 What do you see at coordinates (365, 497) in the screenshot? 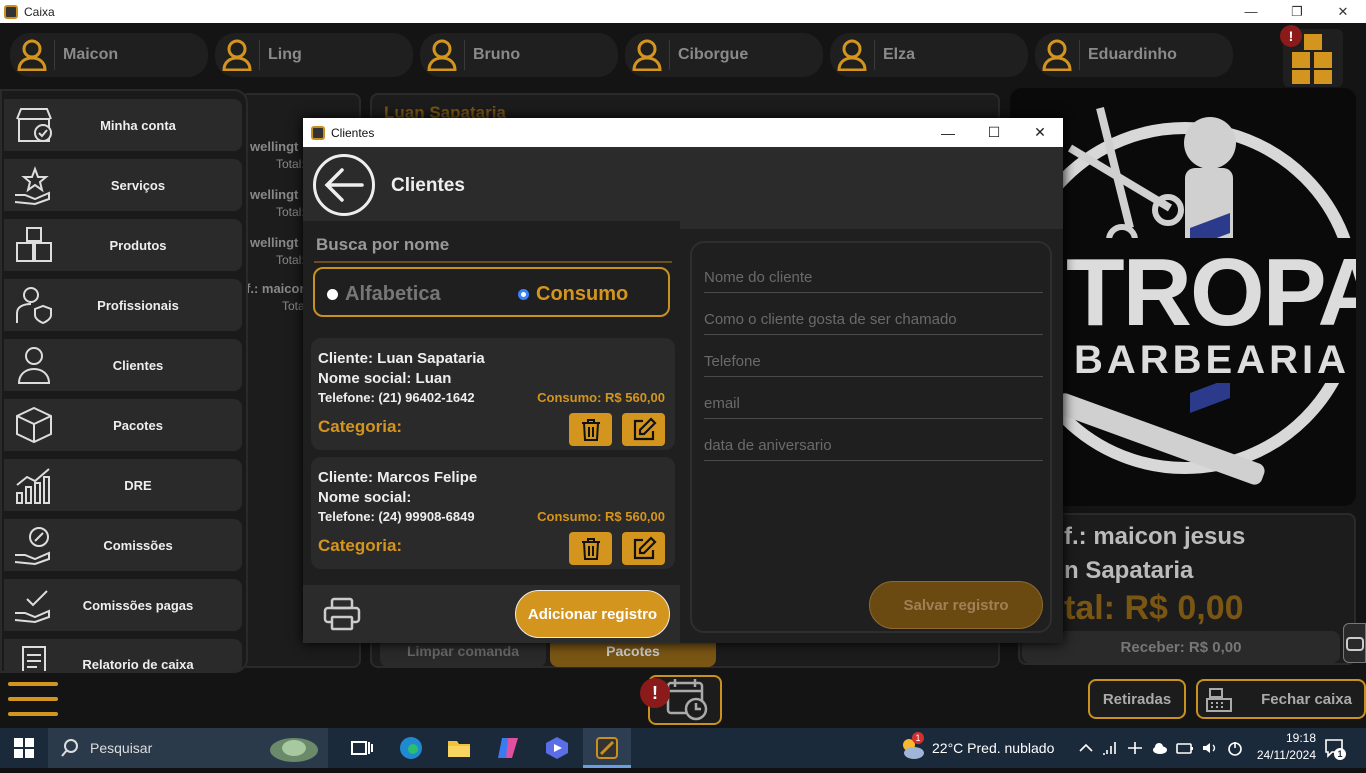
I see `client-social-name: Nome social:` at bounding box center [365, 497].